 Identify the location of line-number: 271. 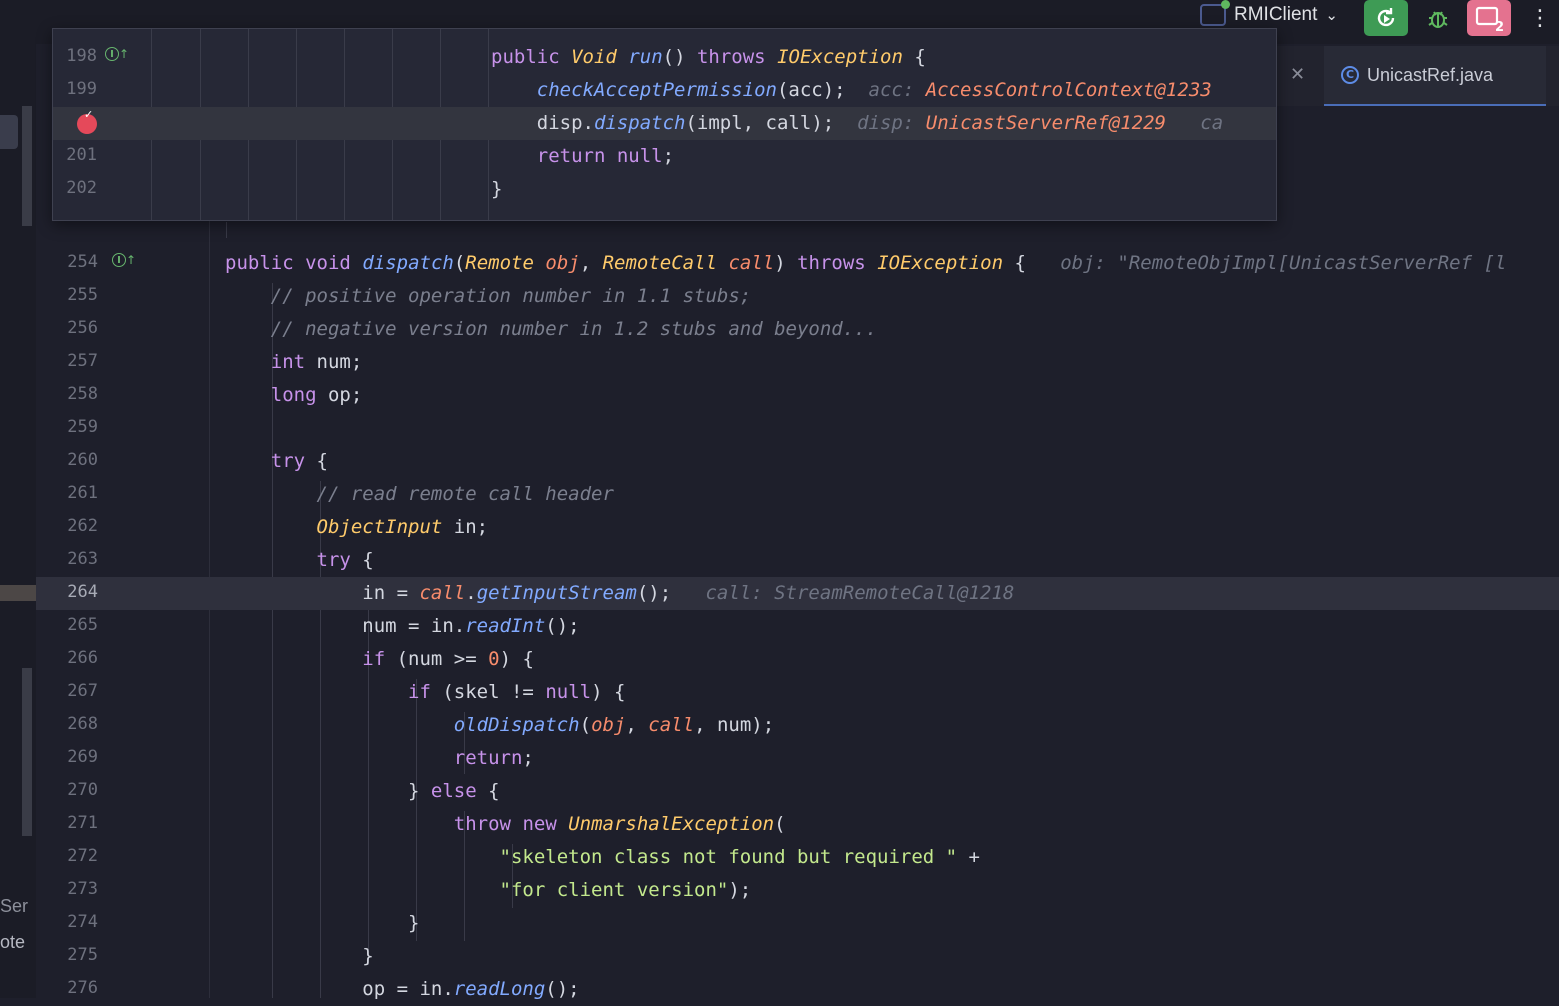
(82, 823).